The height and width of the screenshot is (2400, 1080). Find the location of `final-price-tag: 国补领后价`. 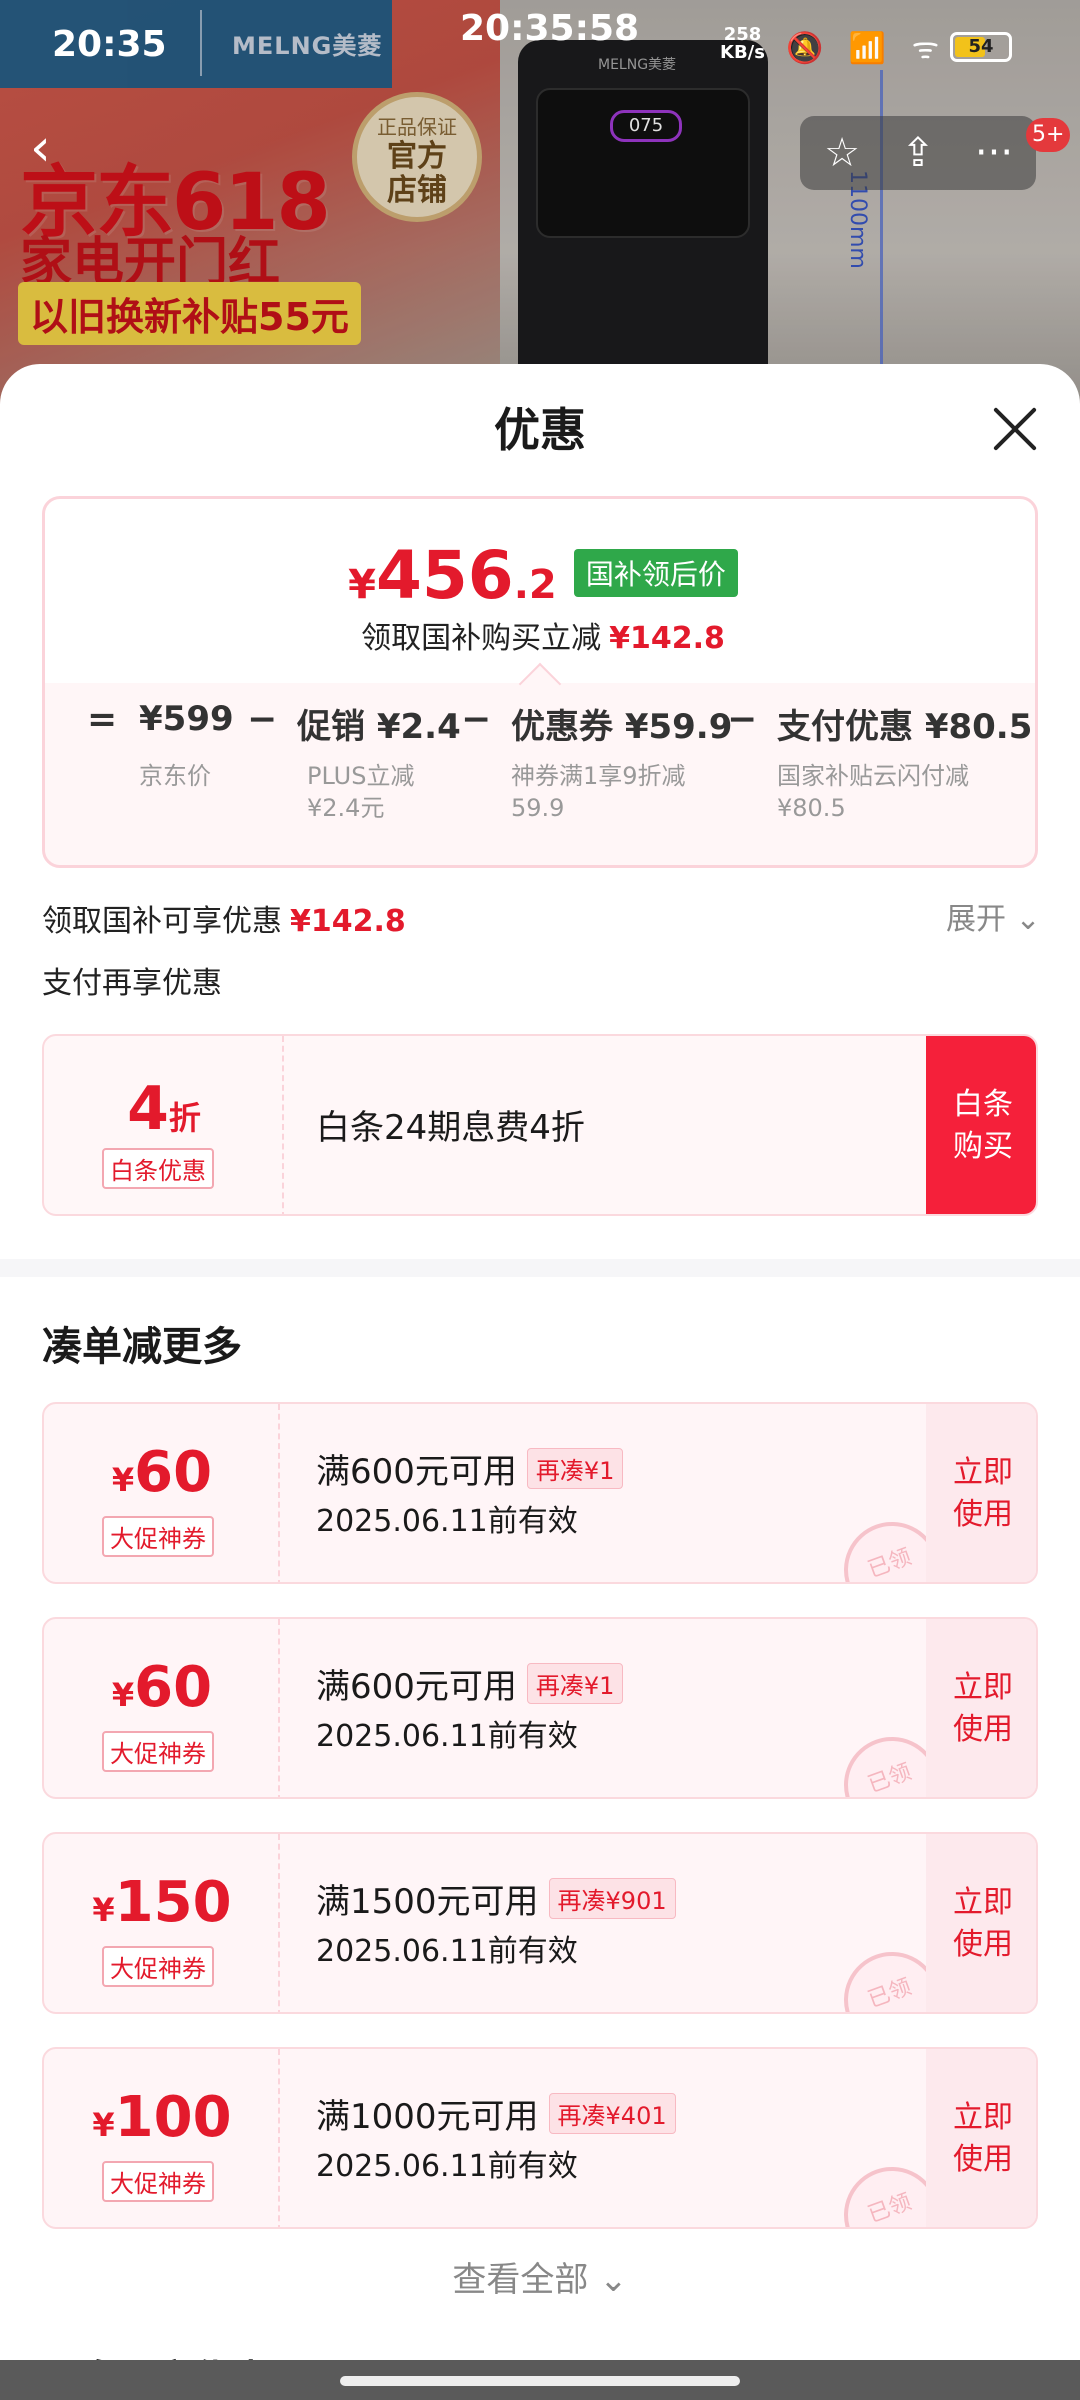

final-price-tag: 国补领后价 is located at coordinates (655, 573).